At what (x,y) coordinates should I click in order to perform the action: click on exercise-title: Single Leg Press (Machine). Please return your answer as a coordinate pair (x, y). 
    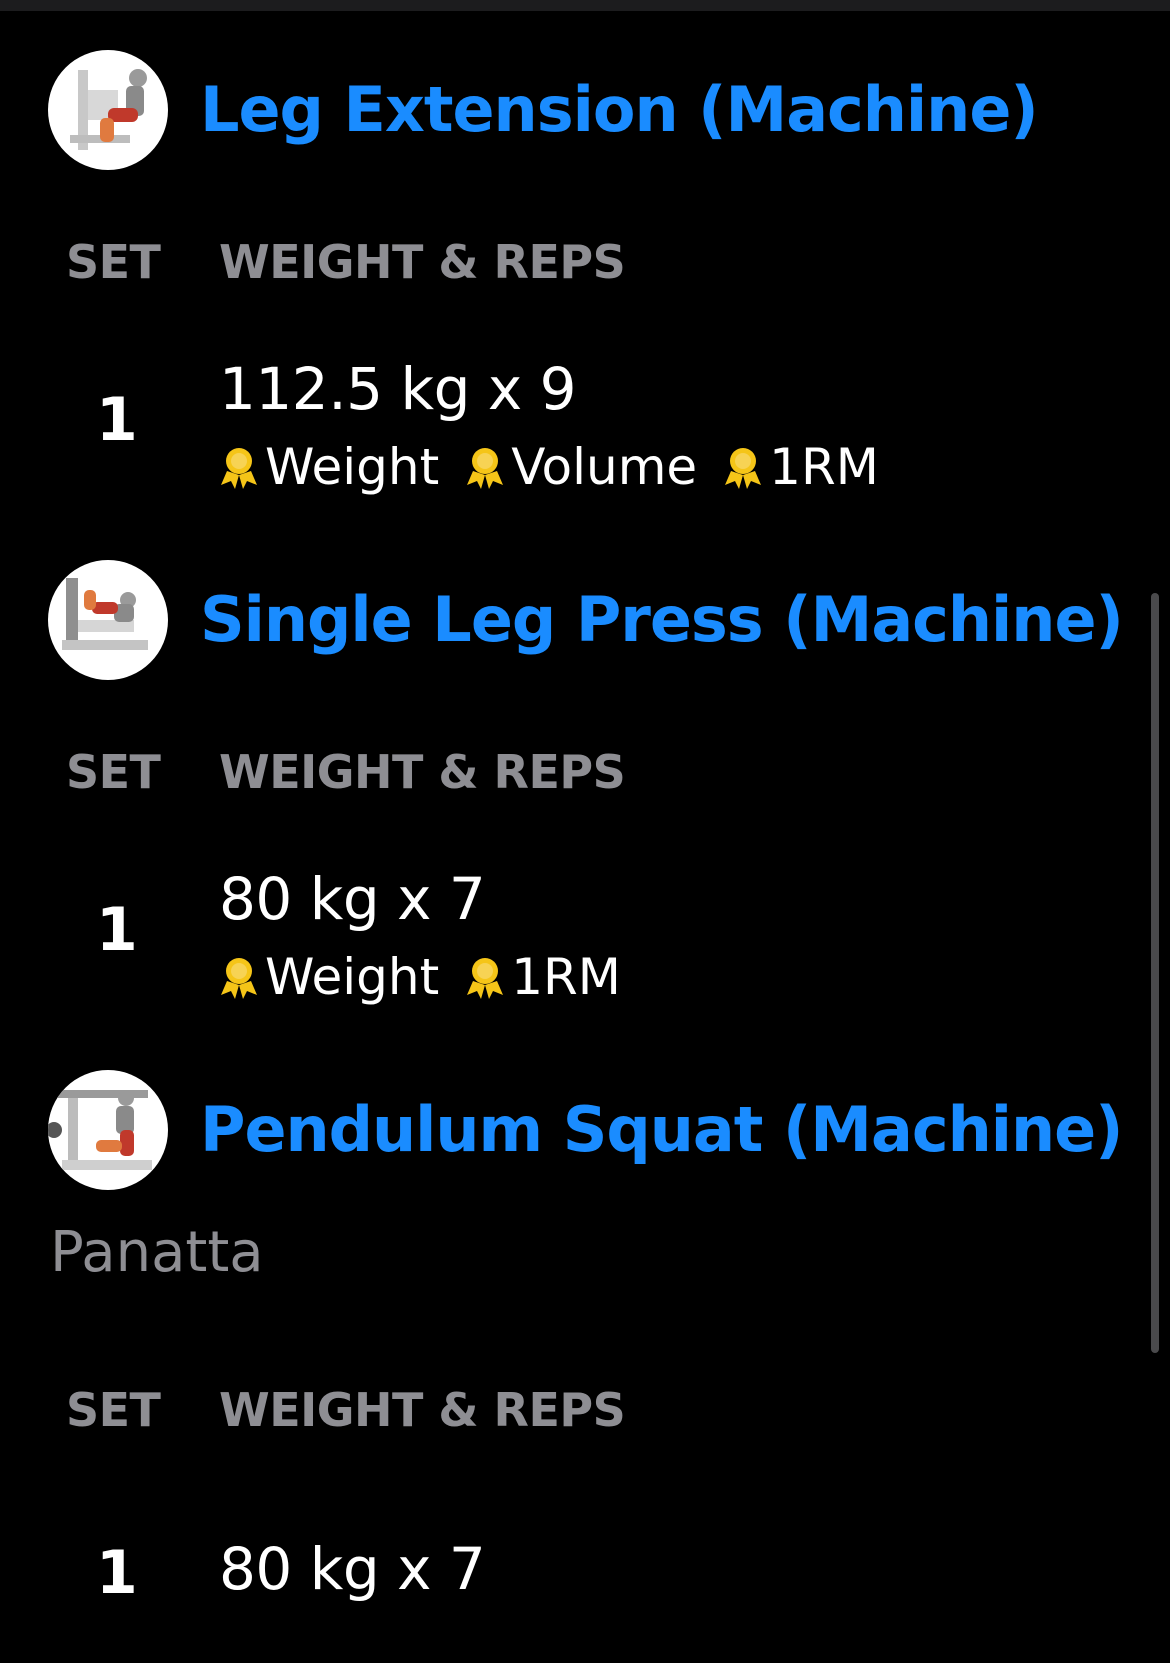
    Looking at the image, I should click on (662, 620).